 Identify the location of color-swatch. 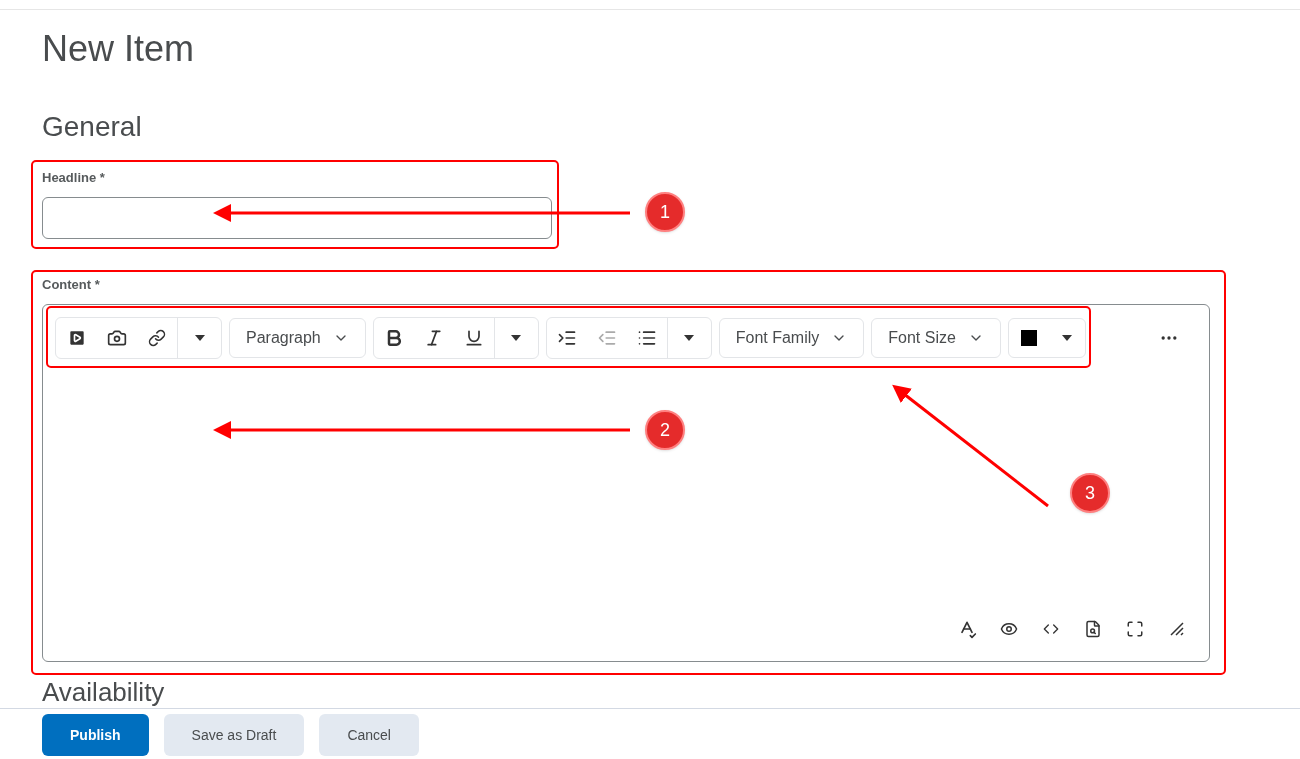
(1028, 338).